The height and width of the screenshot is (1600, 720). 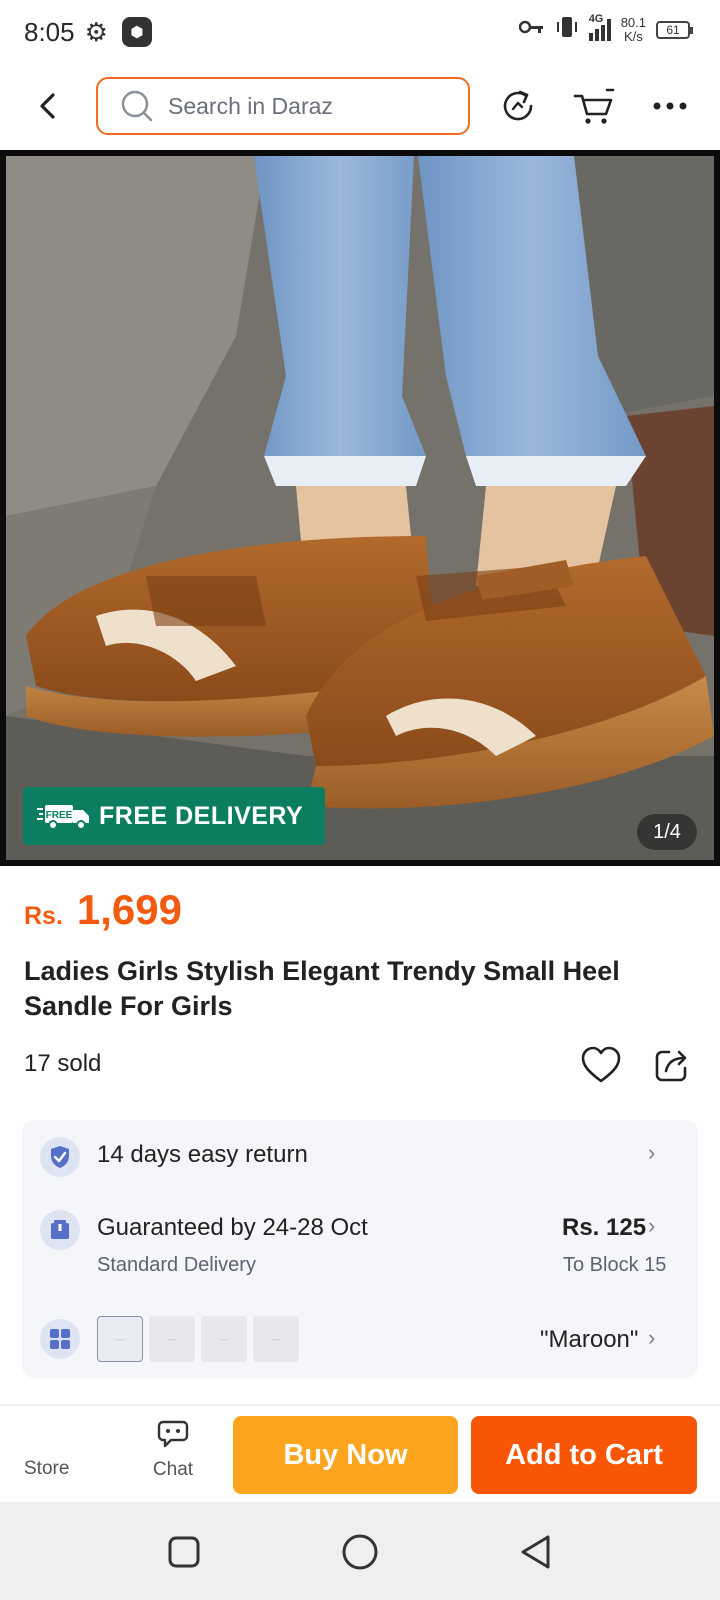 I want to click on battery-icon: 61, so click(x=674, y=29).